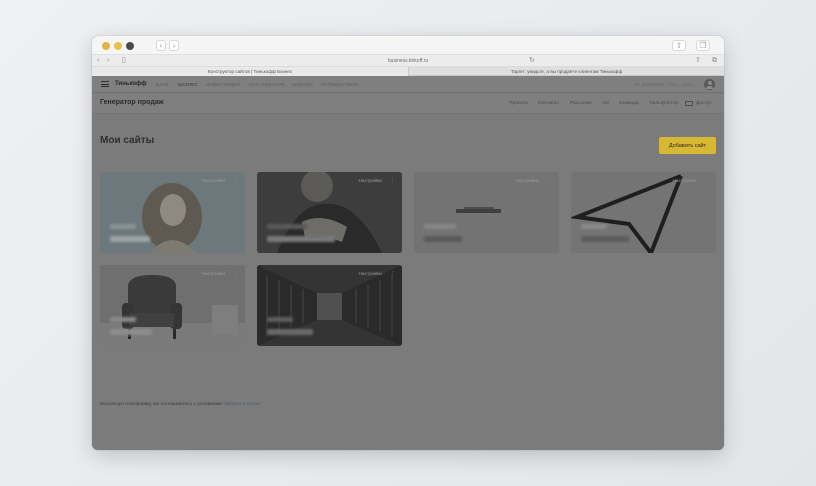  I want to click on tabs-overview-icon: ❐, so click(703, 45).